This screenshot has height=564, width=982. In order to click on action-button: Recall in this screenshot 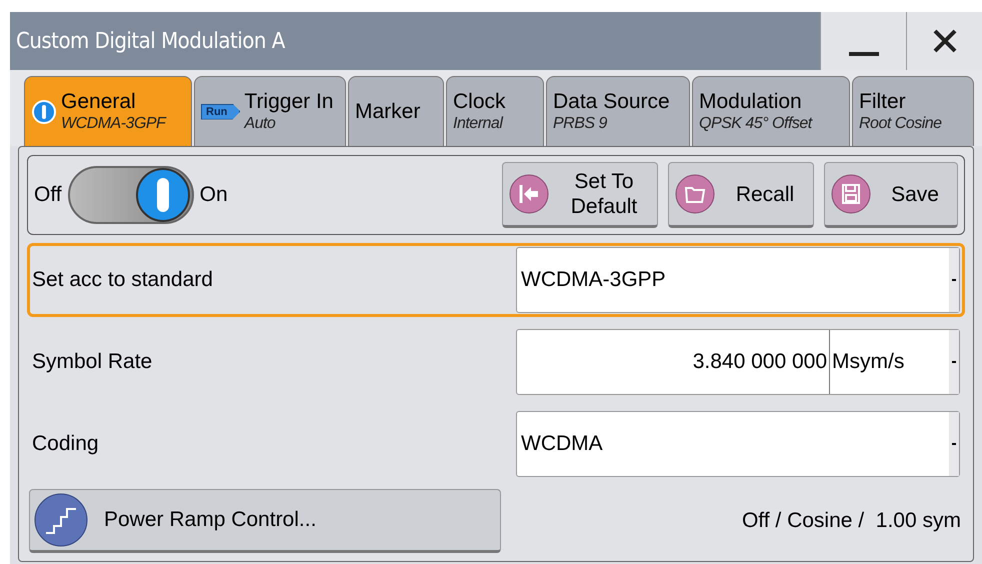, I will do `click(741, 195)`.